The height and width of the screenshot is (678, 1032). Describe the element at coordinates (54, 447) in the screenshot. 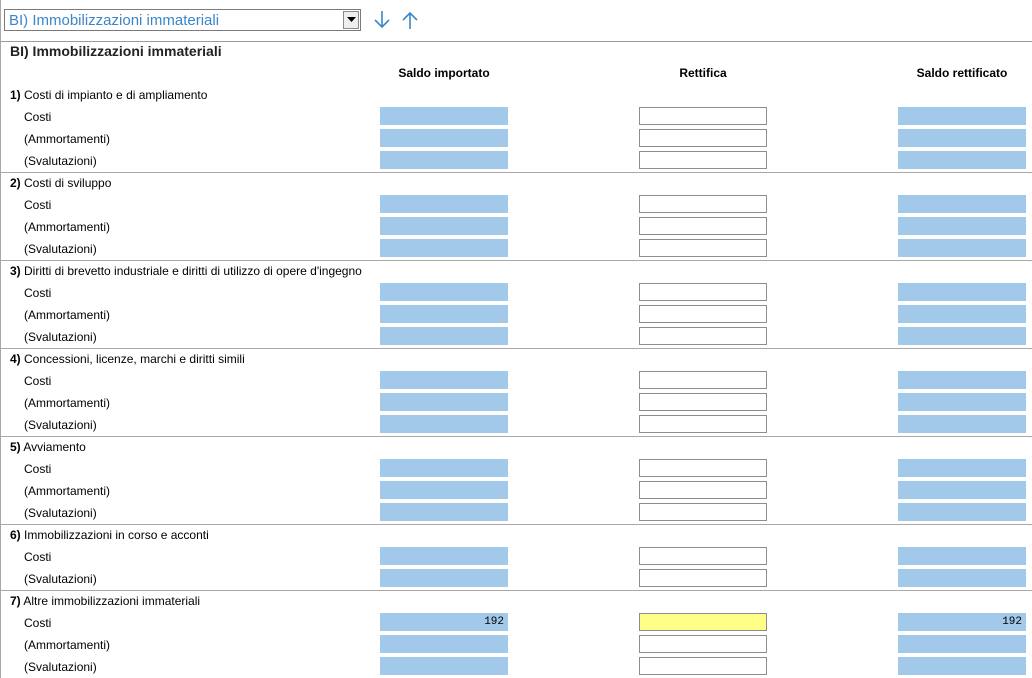

I see `group-title-text: Avviamento` at that location.